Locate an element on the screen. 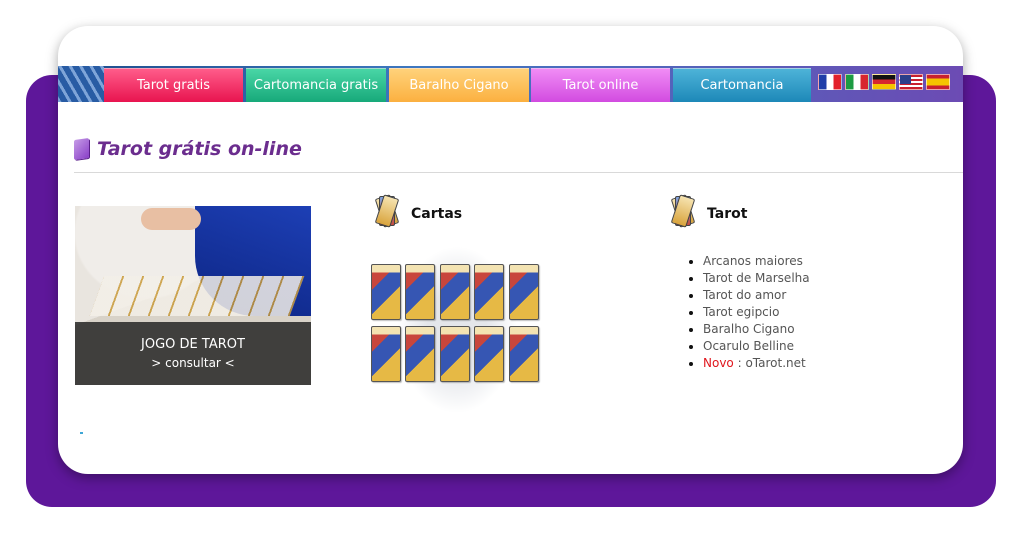  language-flags is located at coordinates (884, 83).